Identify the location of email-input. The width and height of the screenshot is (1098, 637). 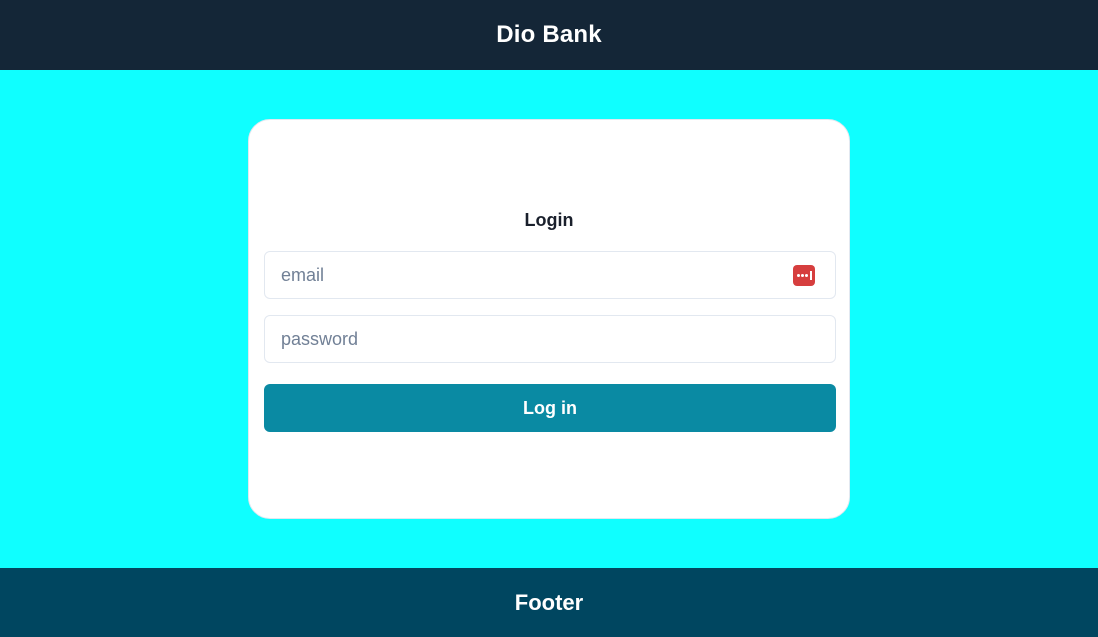
(550, 275).